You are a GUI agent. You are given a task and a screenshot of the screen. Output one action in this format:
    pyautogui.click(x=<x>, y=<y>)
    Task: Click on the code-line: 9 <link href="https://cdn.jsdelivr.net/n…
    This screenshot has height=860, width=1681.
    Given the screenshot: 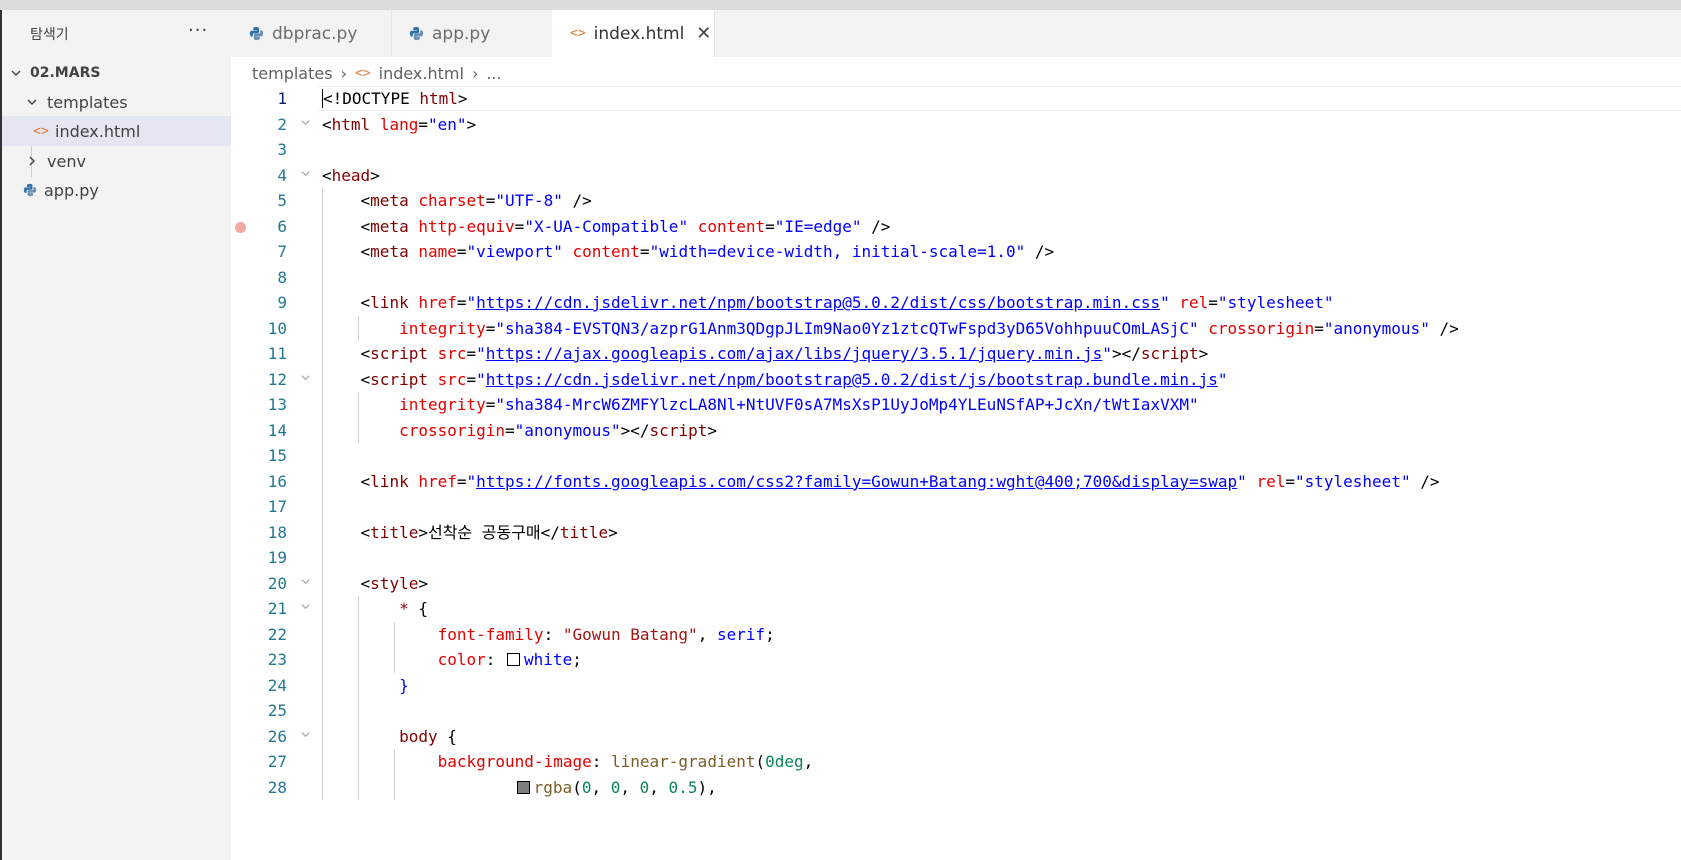 What is the action you would take?
    pyautogui.click(x=956, y=303)
    